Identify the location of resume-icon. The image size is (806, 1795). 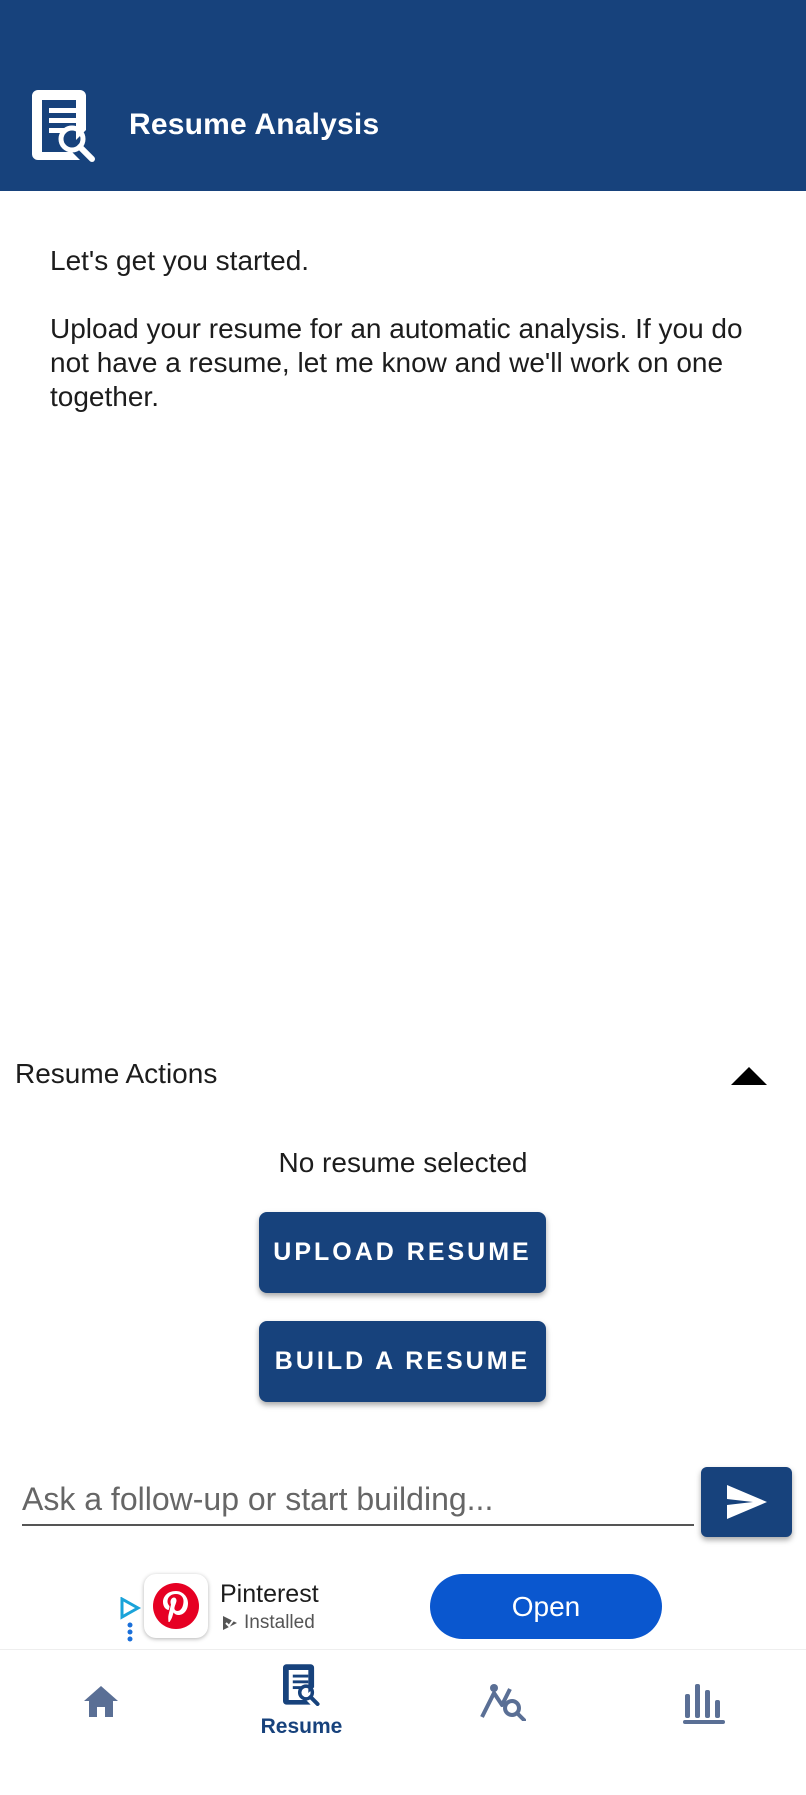
(301, 1685).